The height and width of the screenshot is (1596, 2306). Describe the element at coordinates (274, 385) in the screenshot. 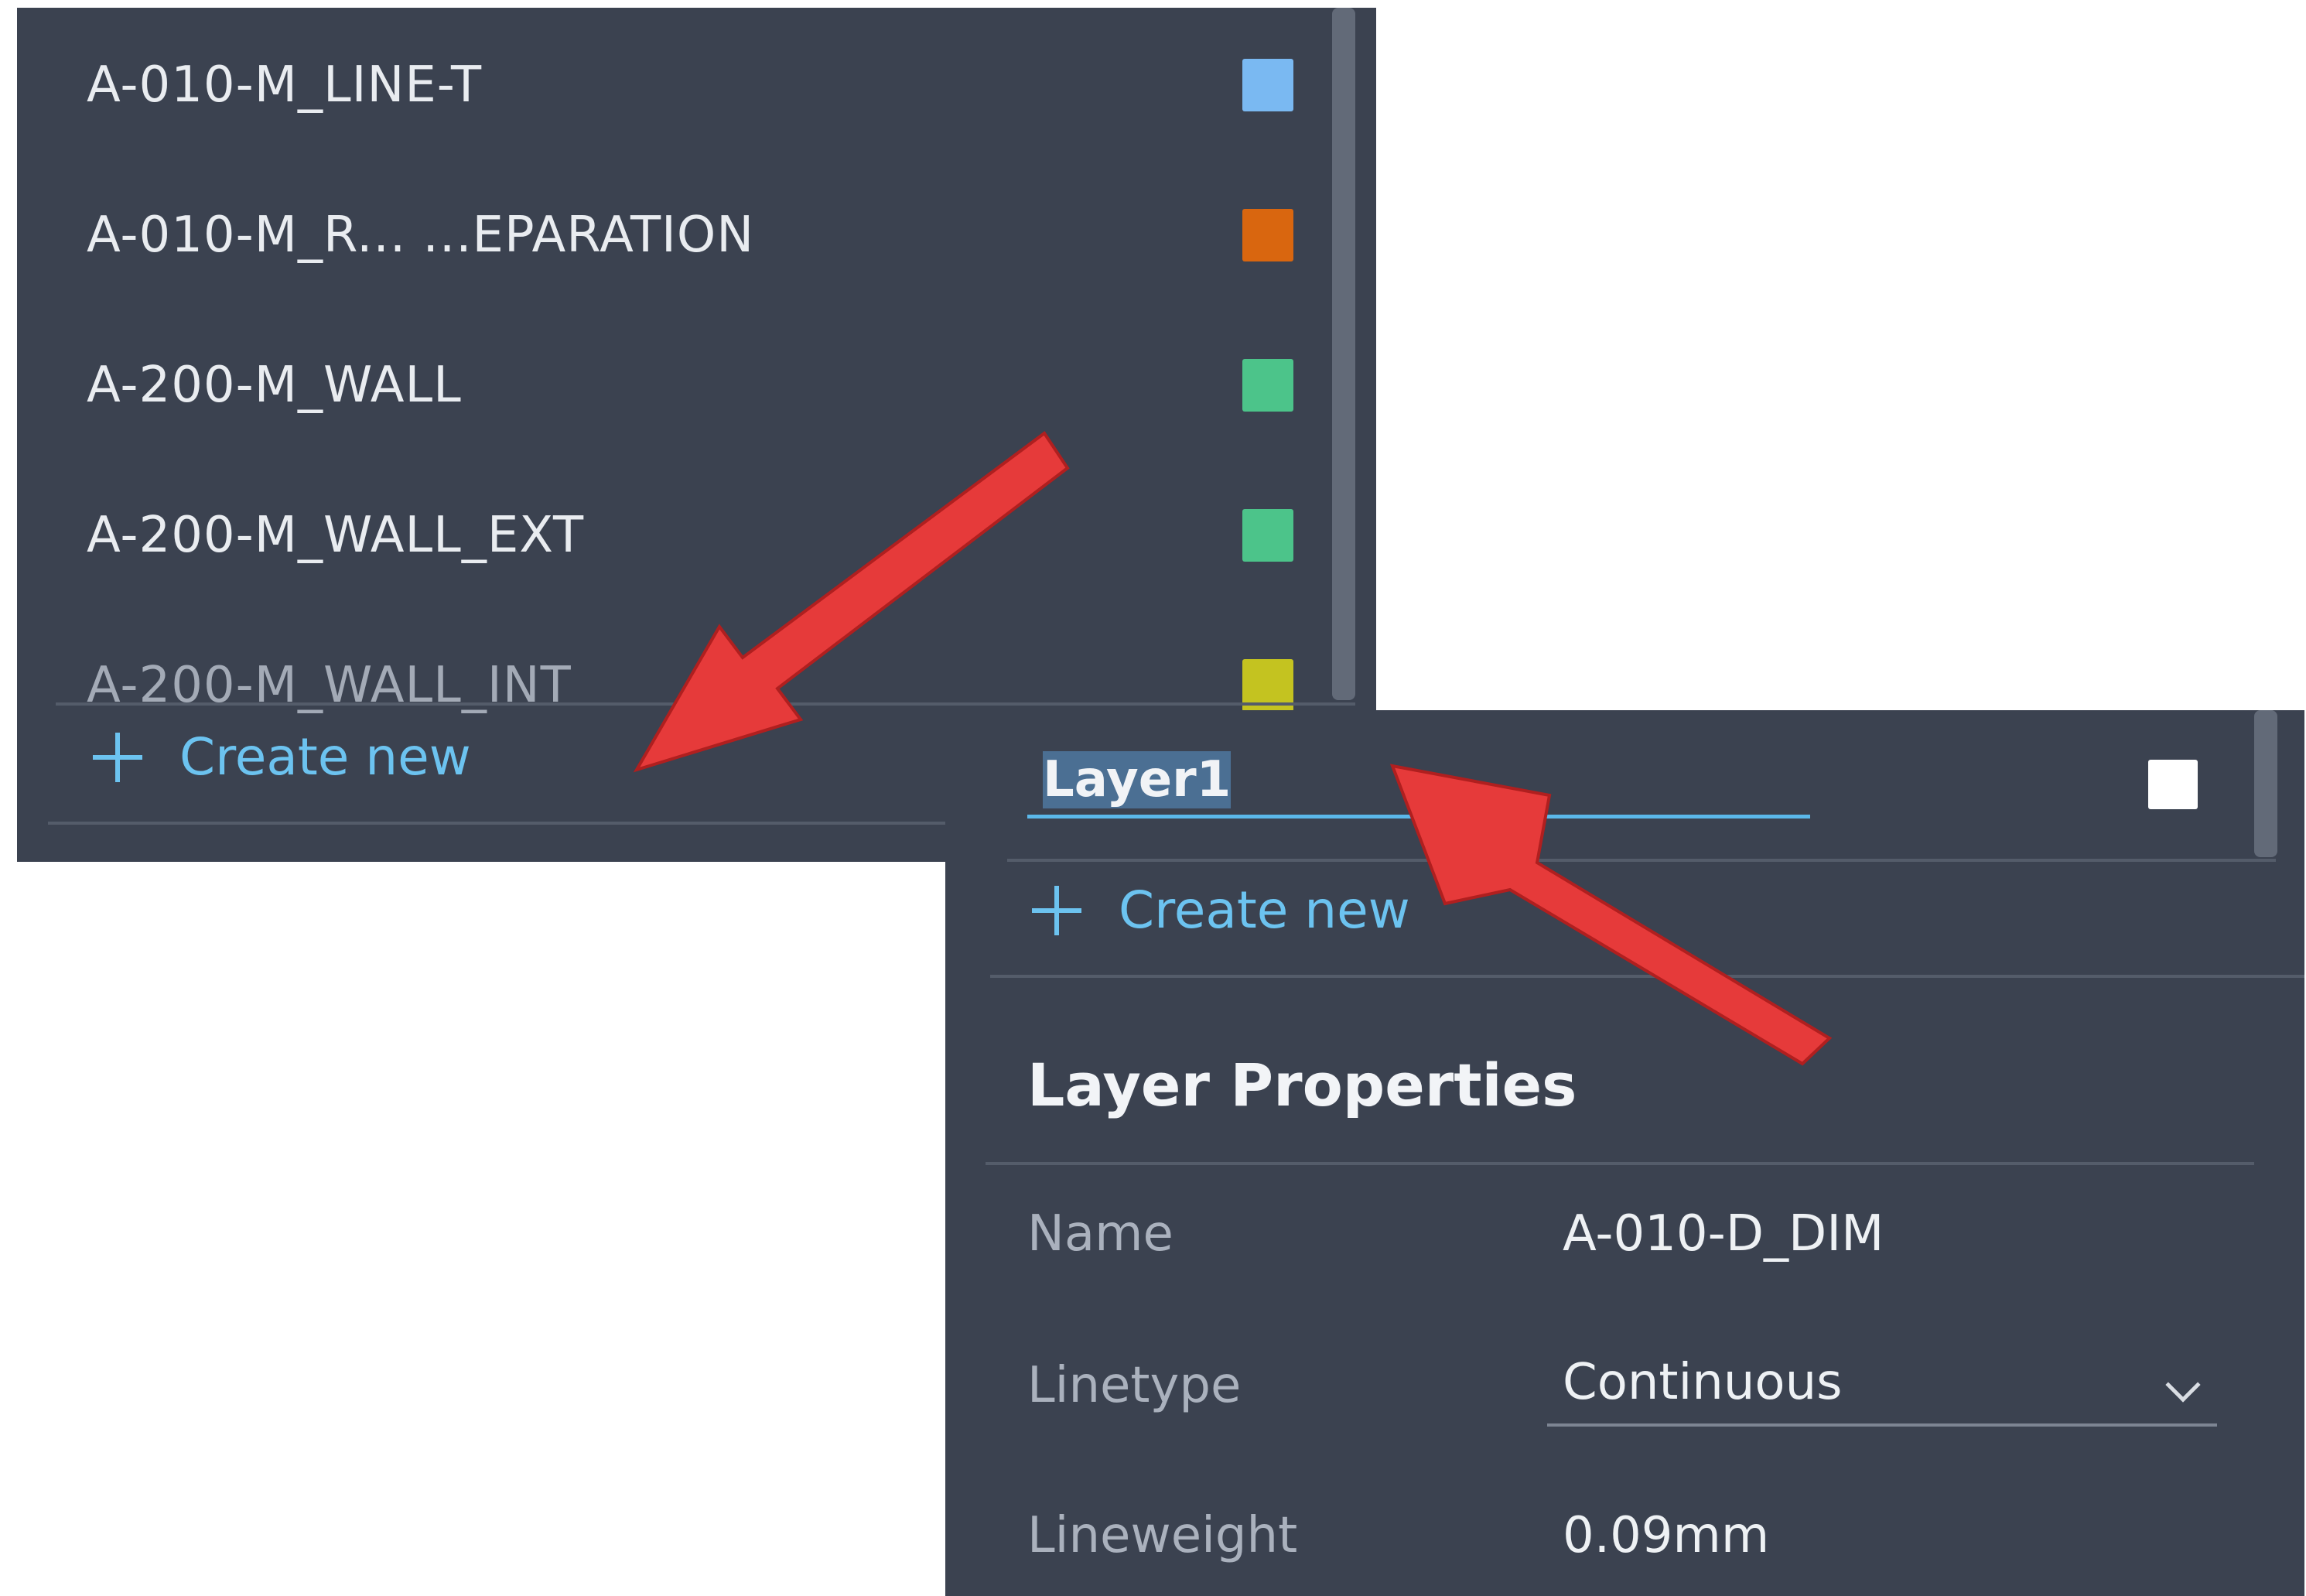

I see `layer-item-name: A-200-M_WALL` at that location.